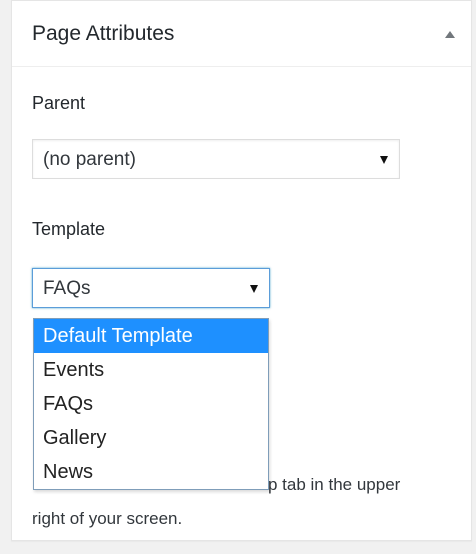 This screenshot has height=554, width=476. Describe the element at coordinates (151, 438) in the screenshot. I see `template-option-gallery: Gallery` at that location.